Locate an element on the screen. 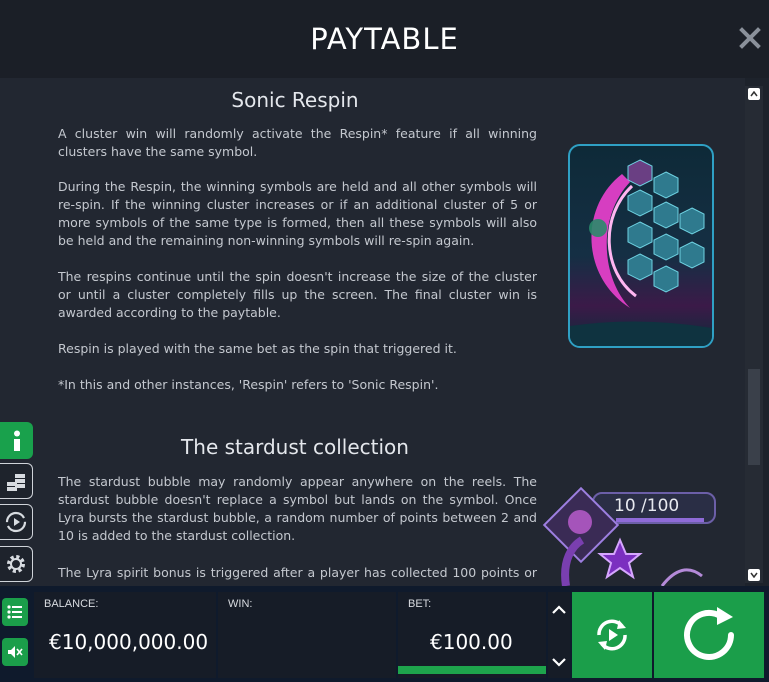 The width and height of the screenshot is (769, 682). coins-button is located at coordinates (16, 481).